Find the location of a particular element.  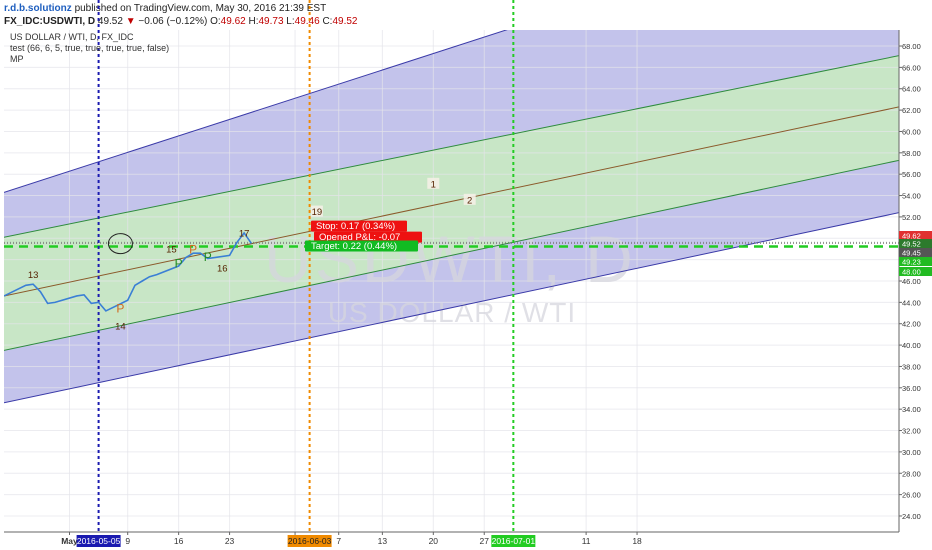

y-tick-label: 24.00 is located at coordinates (911, 516).